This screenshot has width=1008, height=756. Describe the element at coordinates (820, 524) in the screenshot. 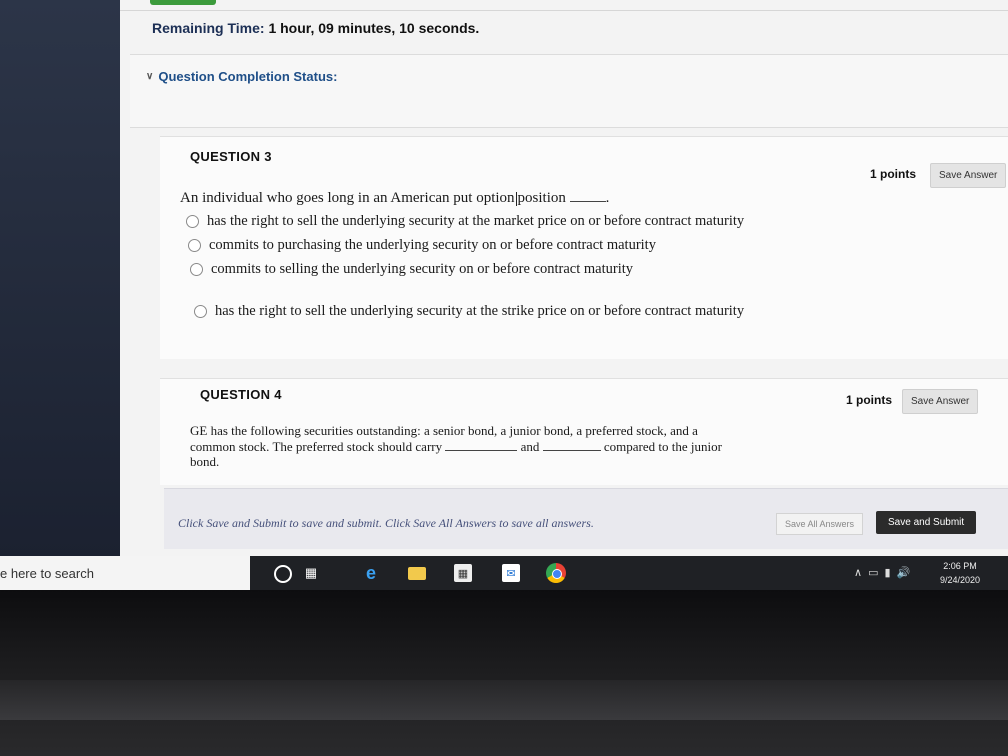

I see `save-all-answers-button: Save All Answers` at that location.